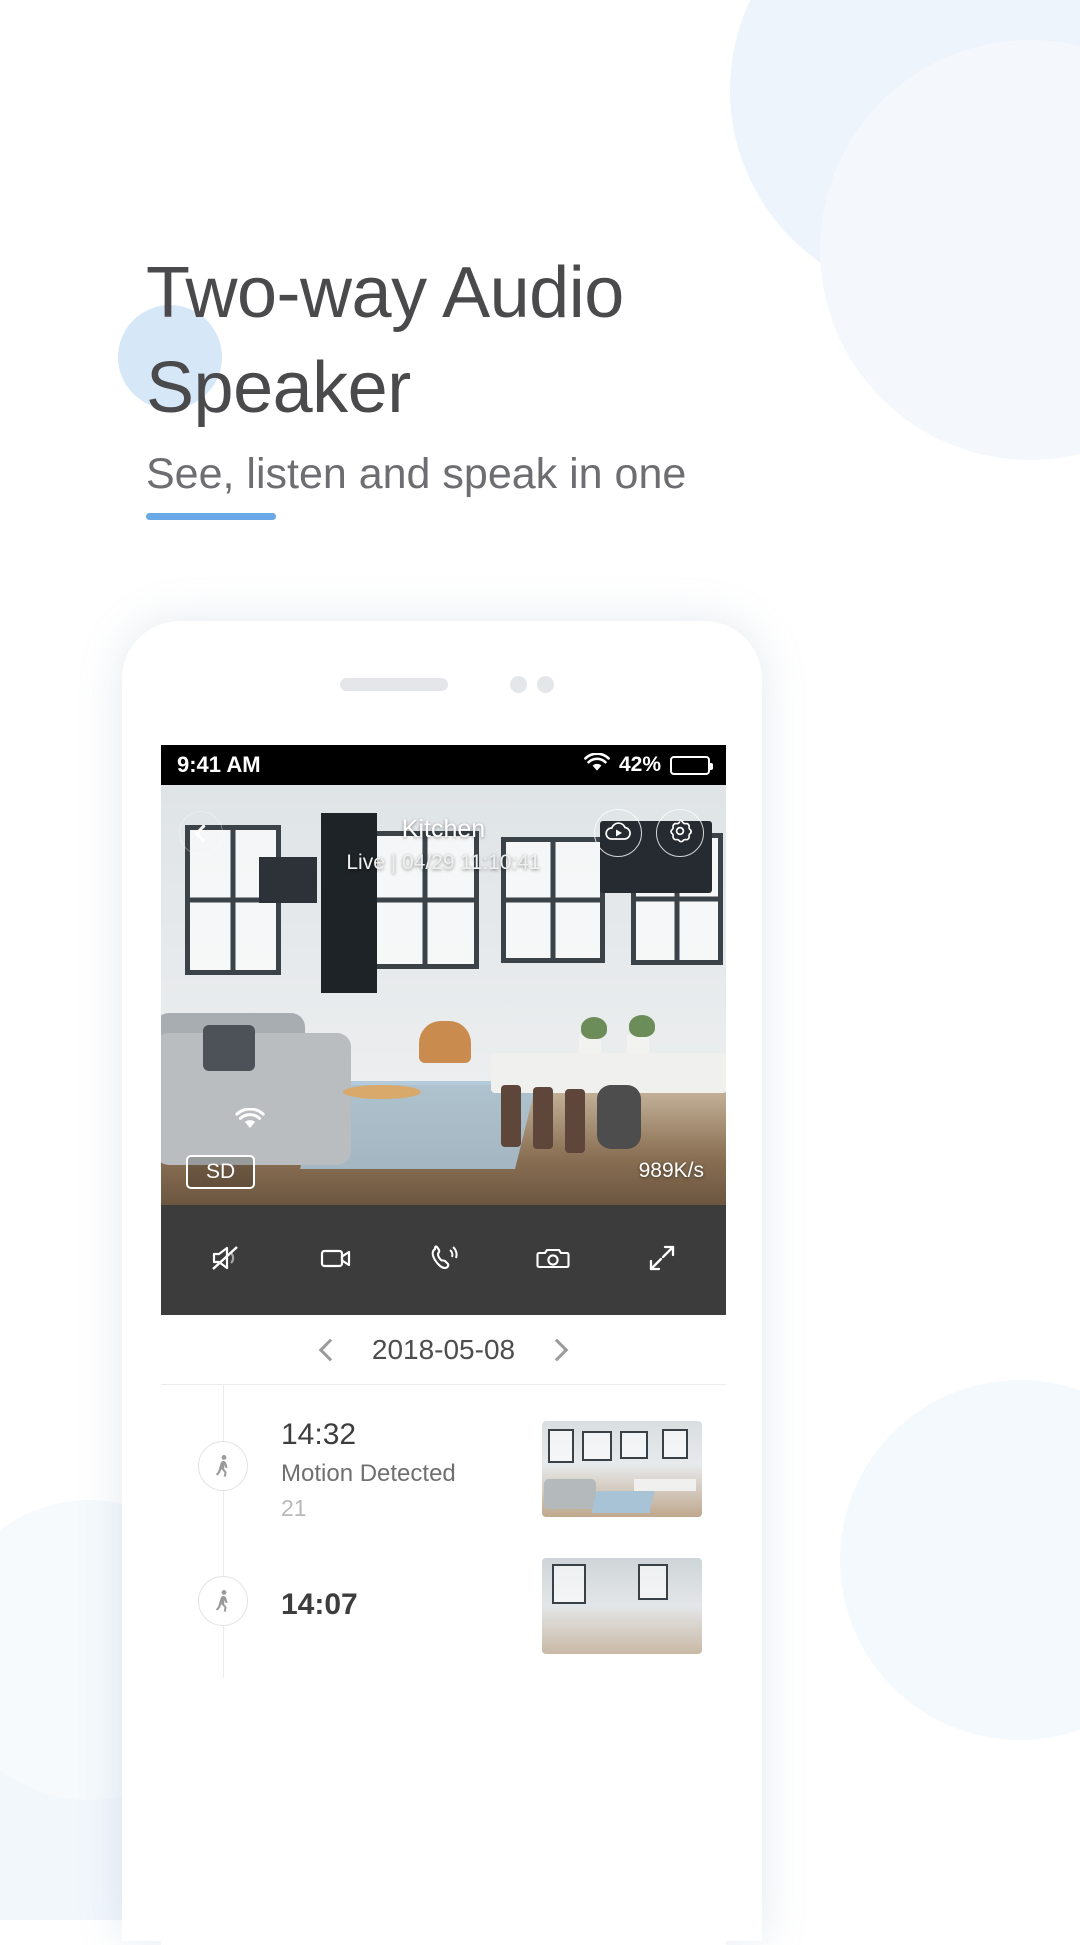  I want to click on event-time: 14:07, so click(319, 1605).